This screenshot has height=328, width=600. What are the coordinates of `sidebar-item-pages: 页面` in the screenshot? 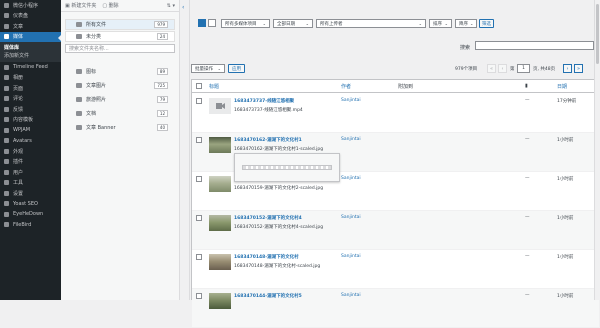 It's located at (30, 88).